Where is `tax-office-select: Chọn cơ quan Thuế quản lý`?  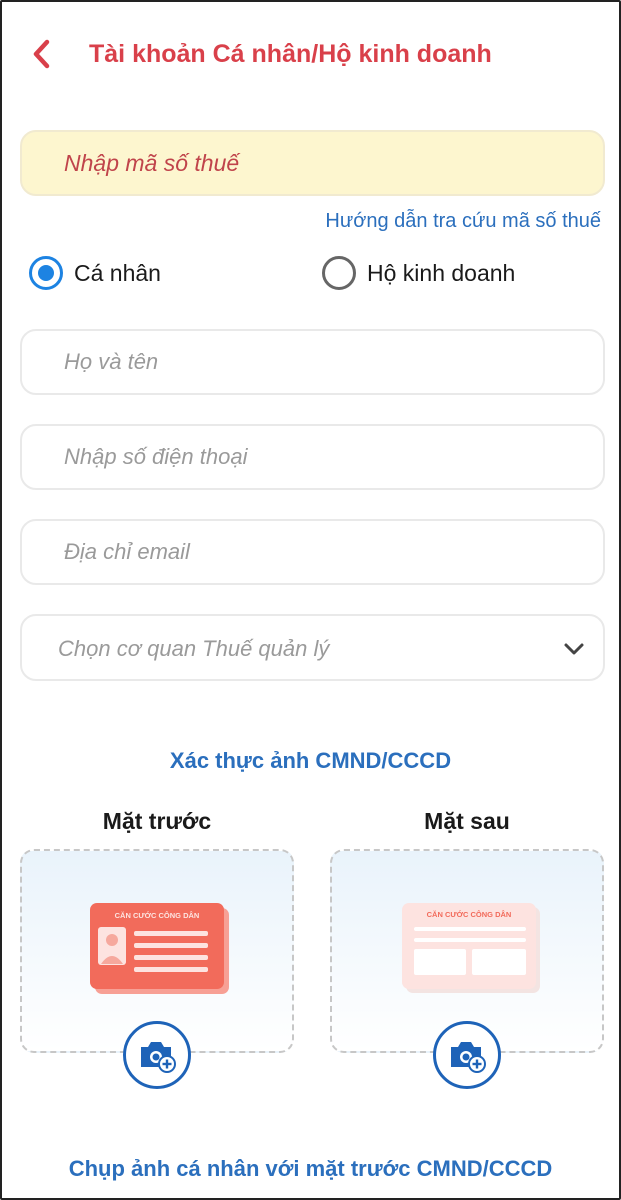 tax-office-select: Chọn cơ quan Thuế quản lý is located at coordinates (312, 647).